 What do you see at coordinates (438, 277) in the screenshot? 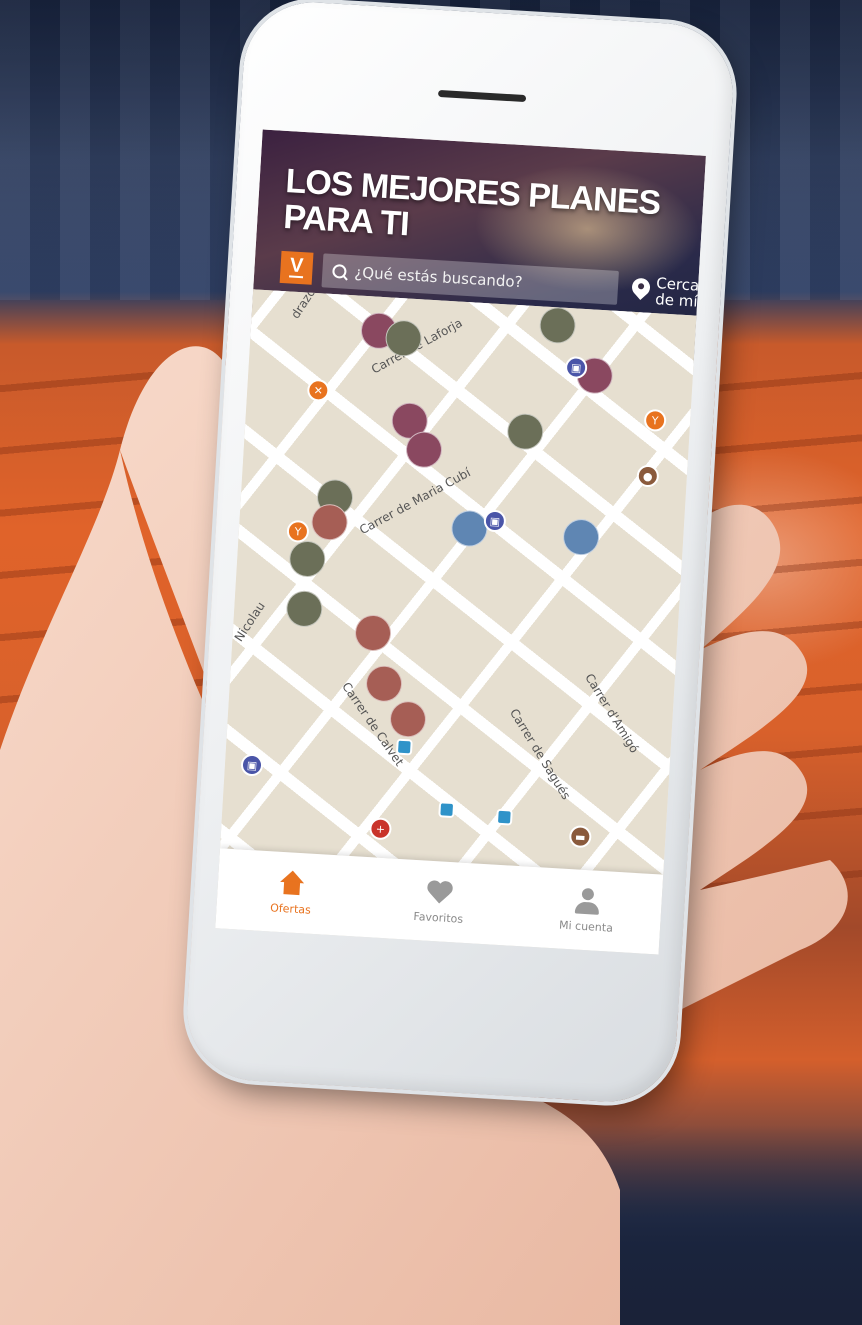
I see `search-placeholder: ¿Qué estás buscando?` at bounding box center [438, 277].